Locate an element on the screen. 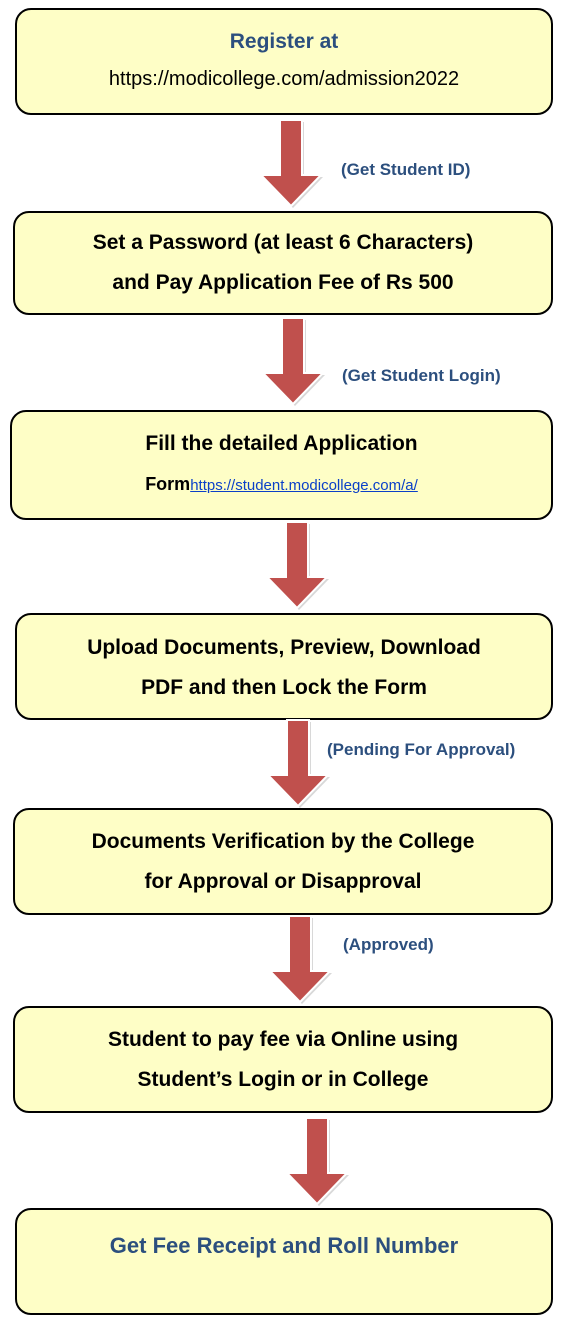  application-line2: Formhttps://student.modicollege.com/a/ is located at coordinates (281, 485).